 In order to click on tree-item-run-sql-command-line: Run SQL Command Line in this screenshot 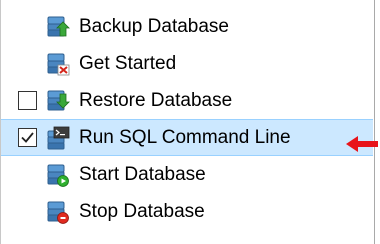, I will do `click(187, 137)`.